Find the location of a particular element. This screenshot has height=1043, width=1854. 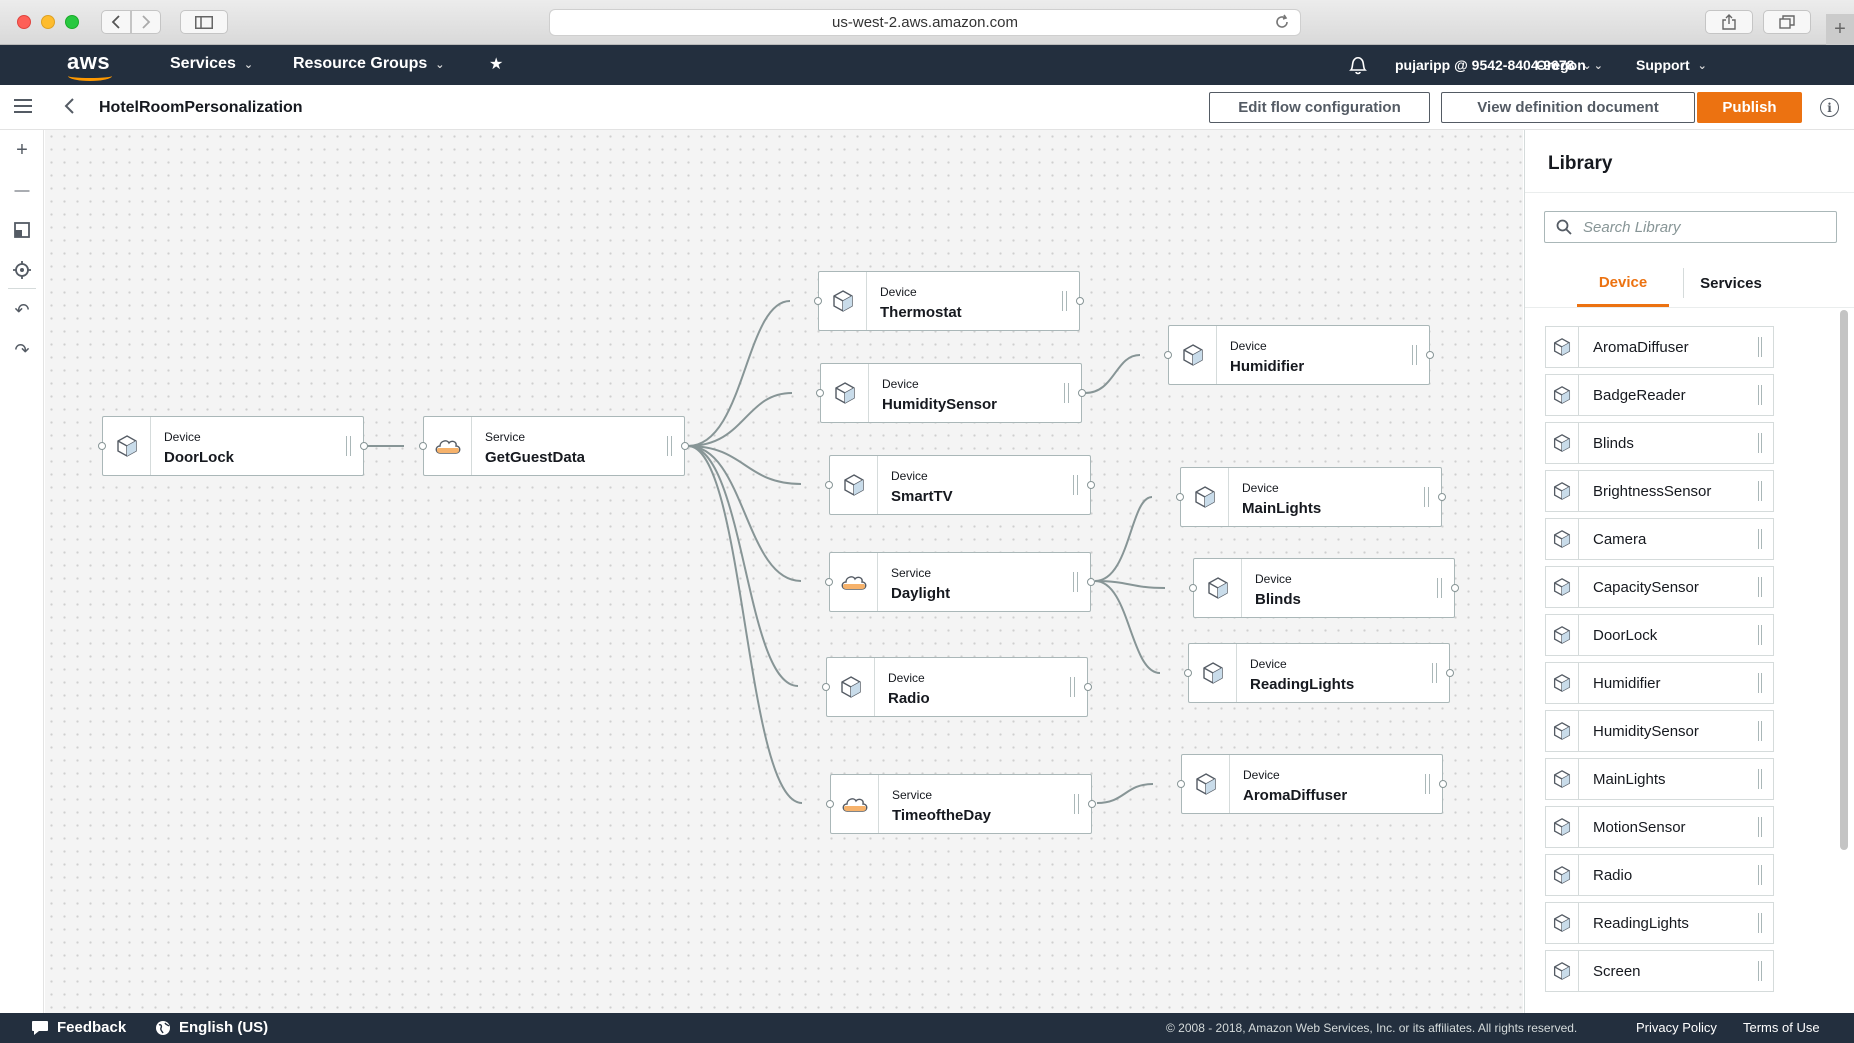

tab-device: Device is located at coordinates (1623, 283).